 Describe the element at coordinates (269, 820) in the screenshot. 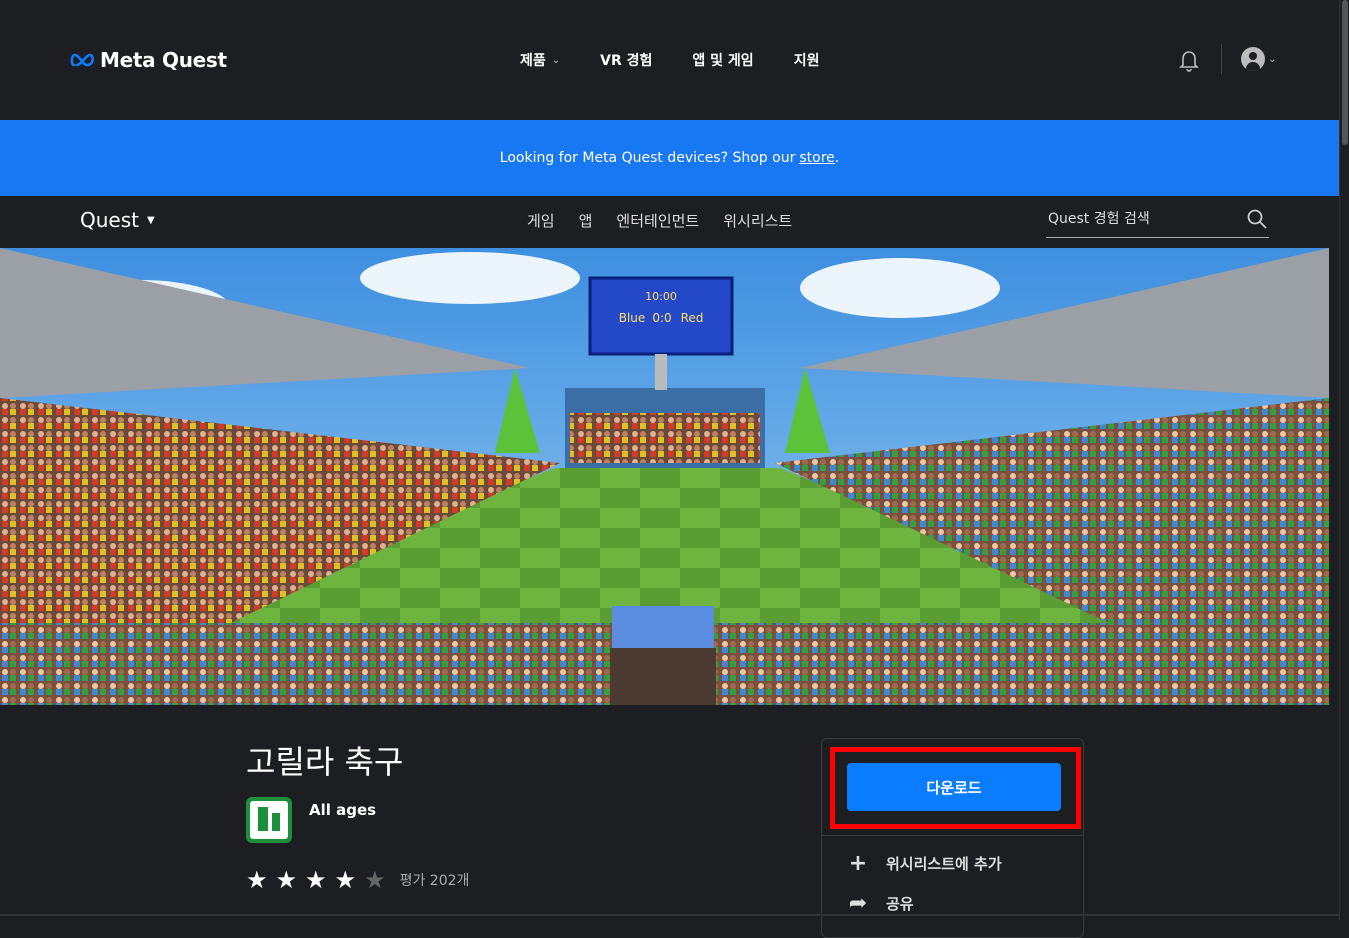

I see `age-rating-badge-icon` at that location.